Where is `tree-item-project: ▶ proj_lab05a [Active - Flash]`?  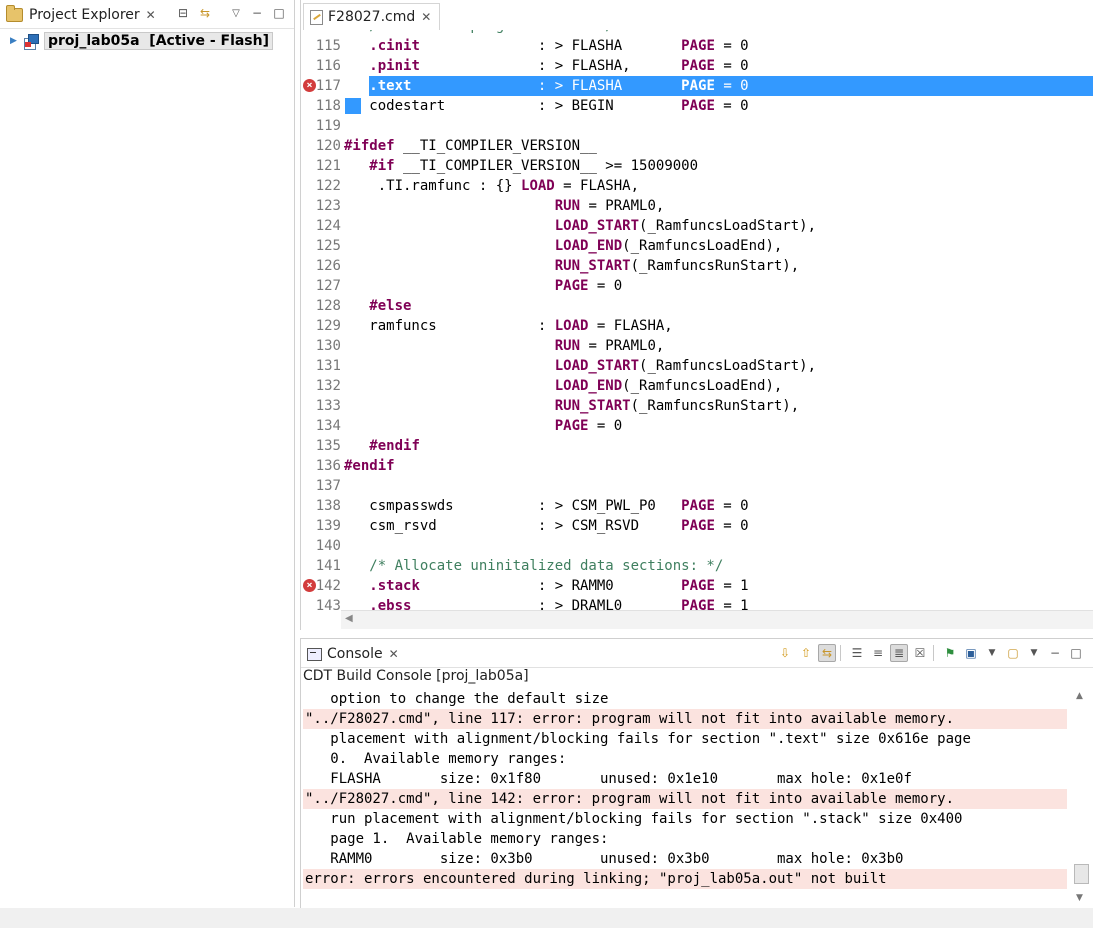 tree-item-project: ▶ proj_lab05a [Active - Flash] is located at coordinates (147, 41).